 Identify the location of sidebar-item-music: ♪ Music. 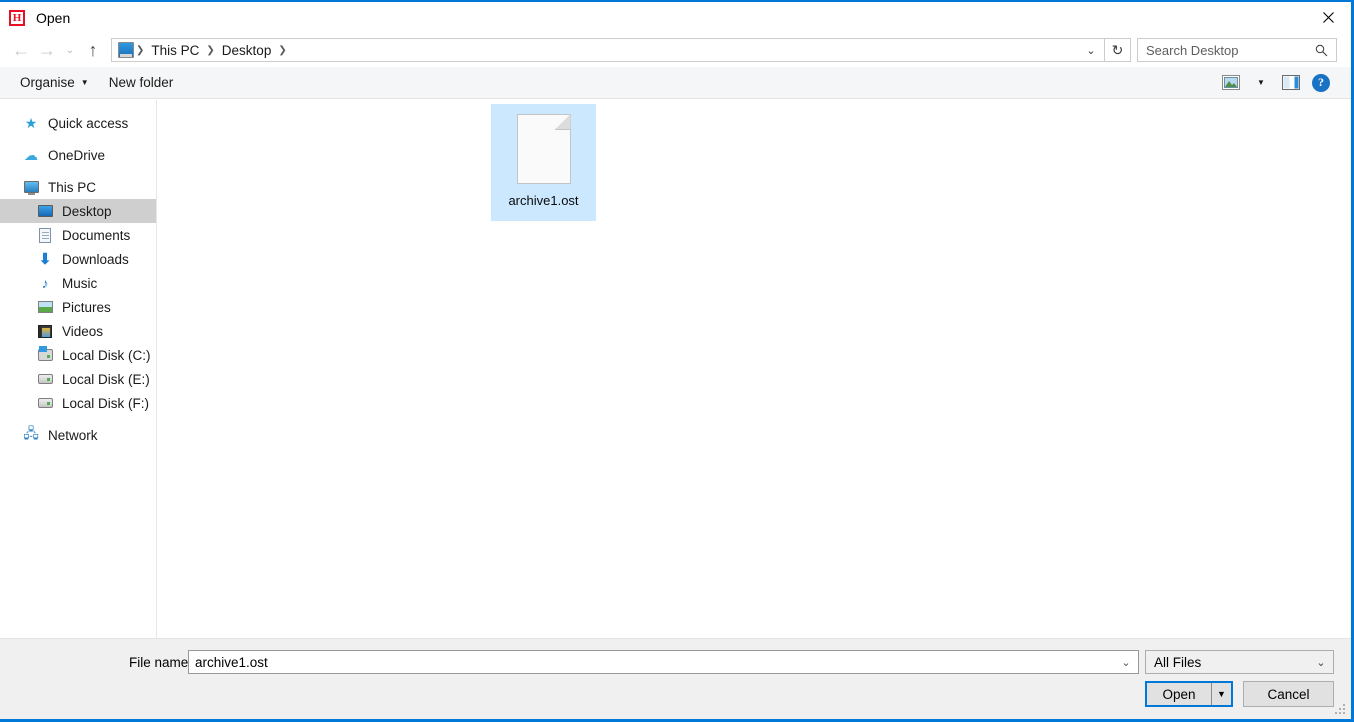
(78, 283).